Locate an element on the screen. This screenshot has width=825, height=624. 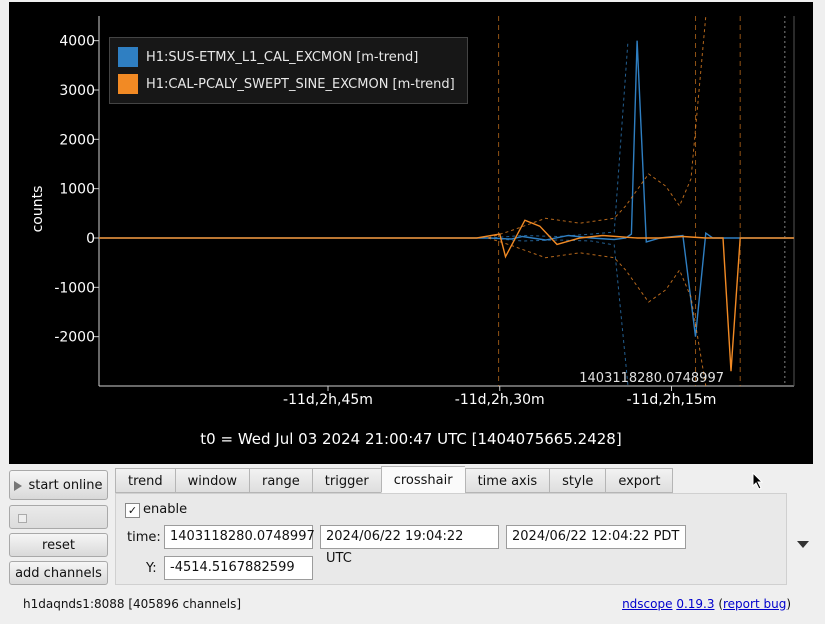
tab-time-axis: time axis is located at coordinates (507, 480).